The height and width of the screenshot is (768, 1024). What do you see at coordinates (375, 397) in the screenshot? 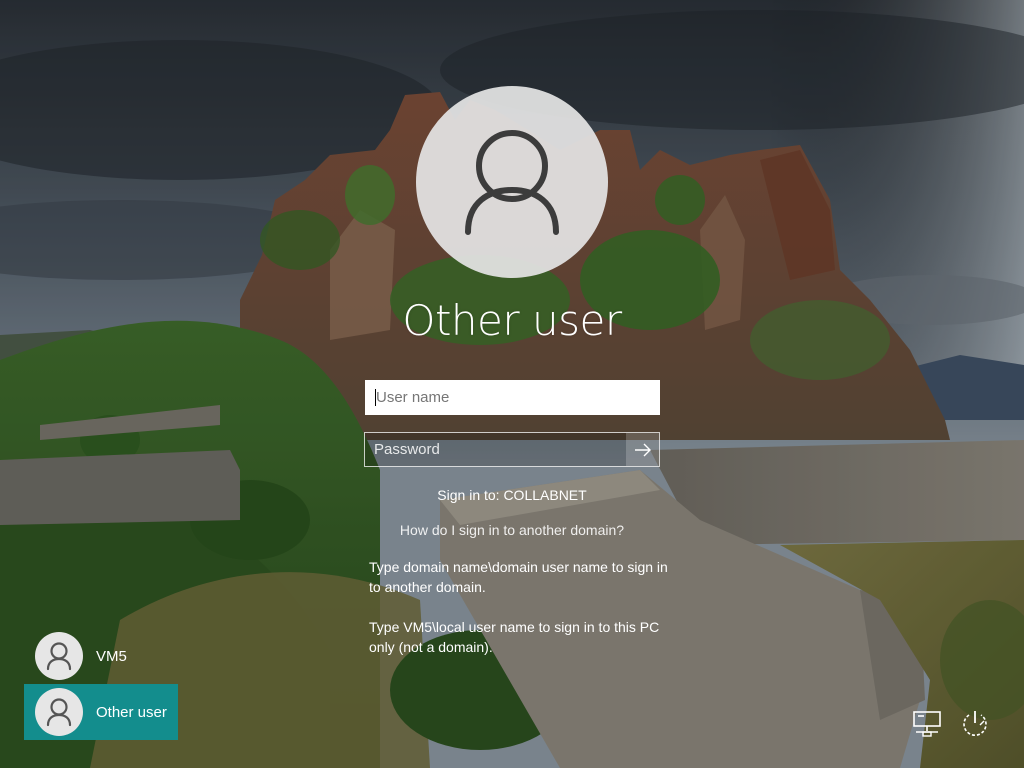
I see `text-caret` at bounding box center [375, 397].